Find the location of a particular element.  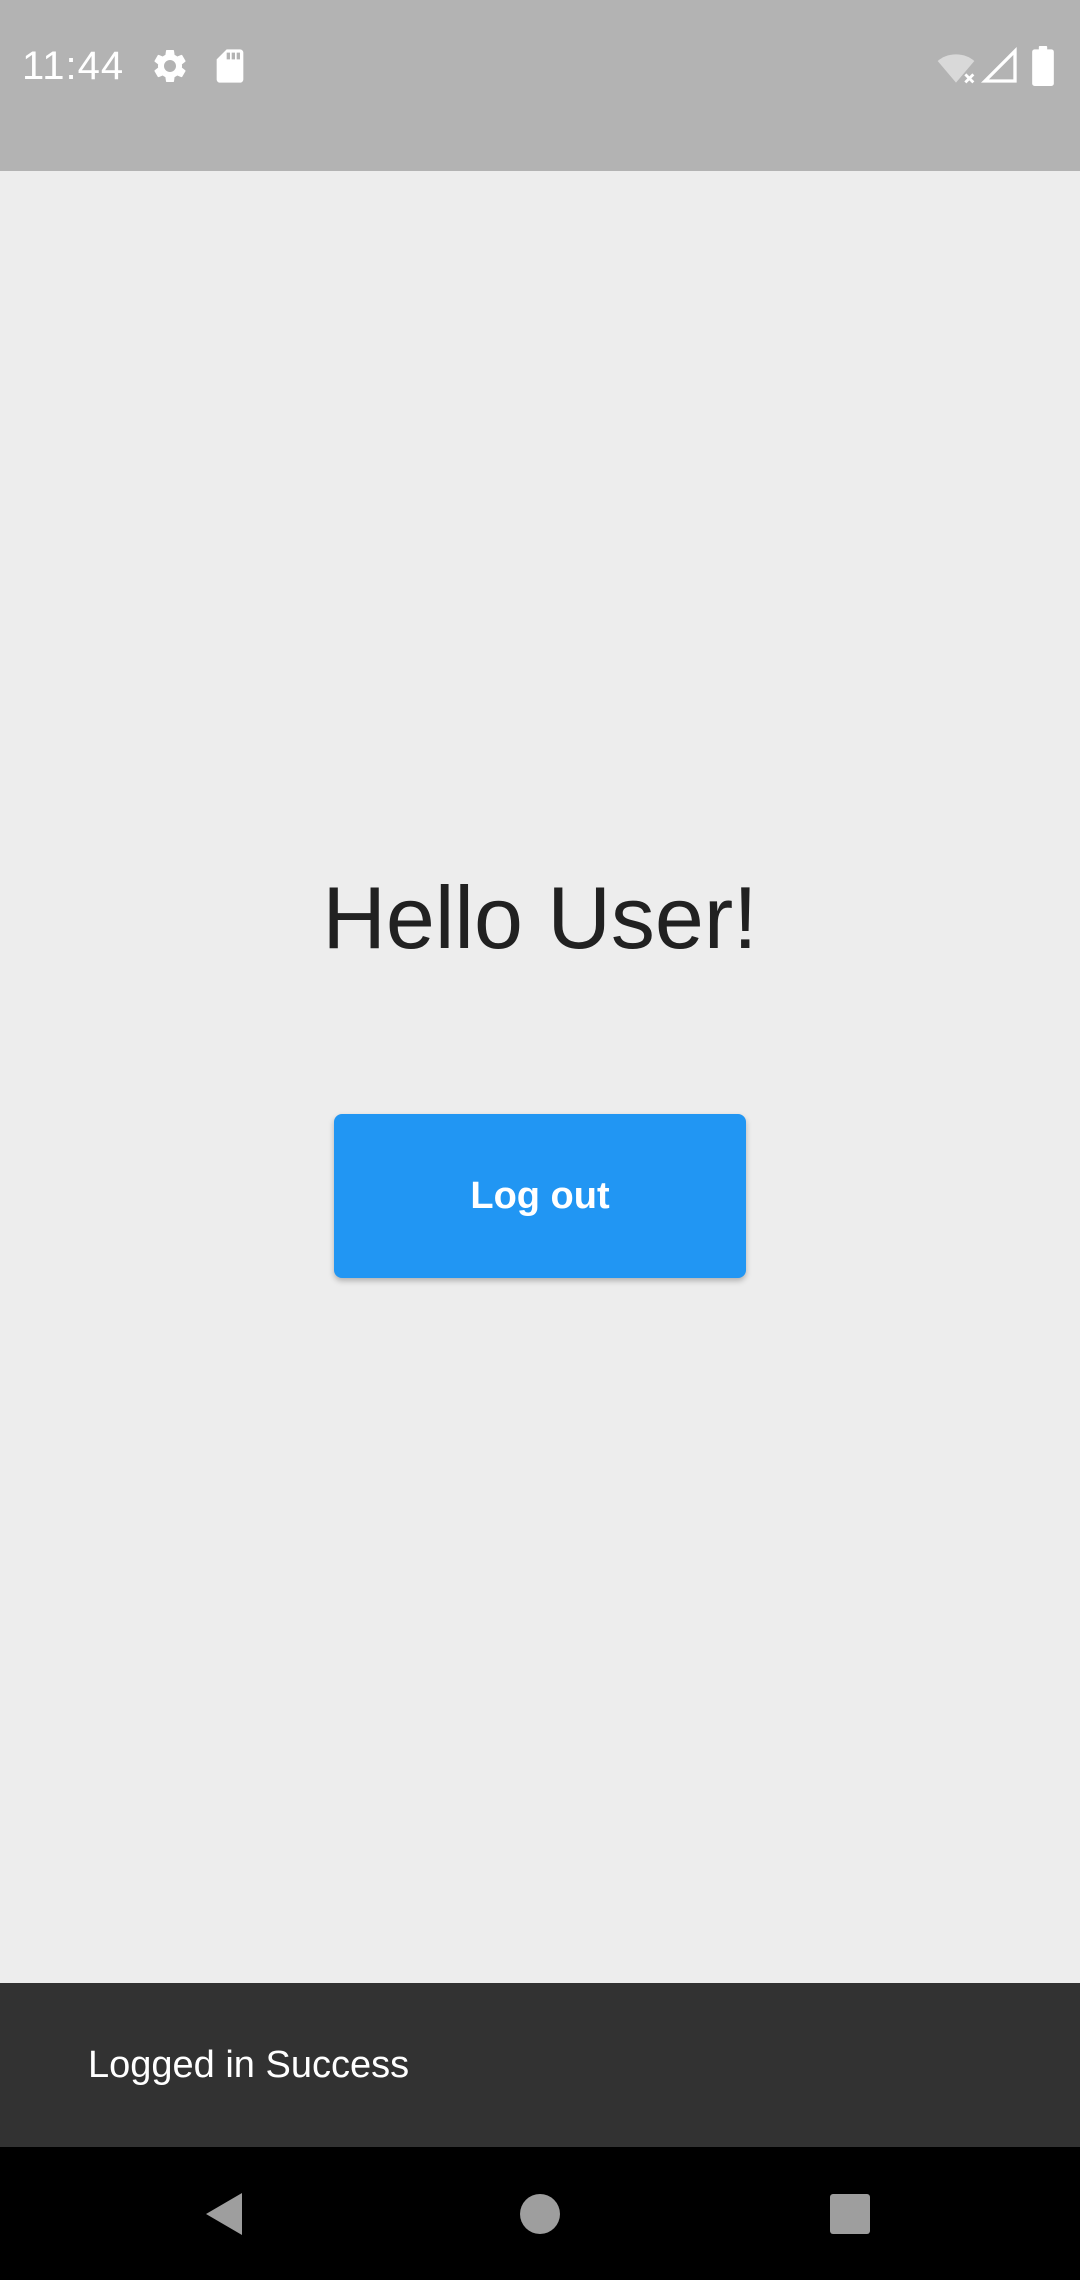

logout-button: Log out is located at coordinates (540, 1196).